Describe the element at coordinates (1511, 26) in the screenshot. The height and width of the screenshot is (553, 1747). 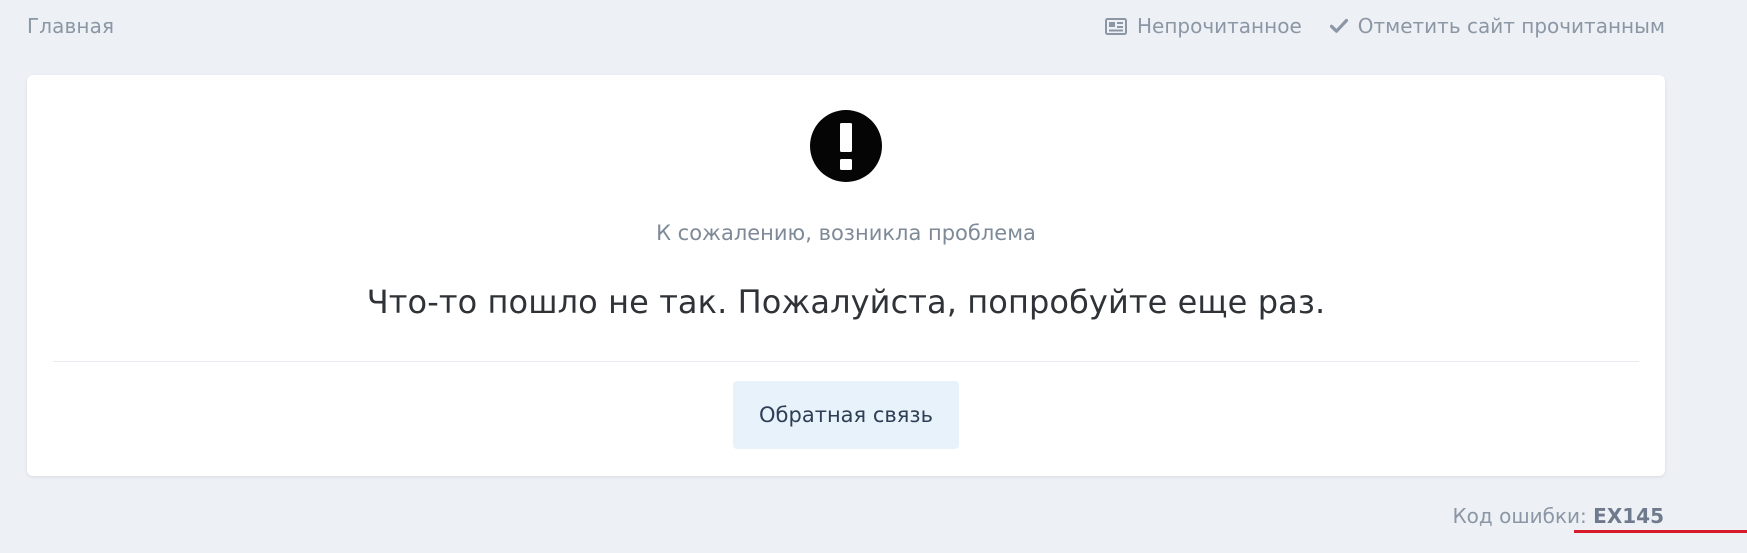
I see `mark-site-read-label: Отметить сайт прочитанным` at that location.